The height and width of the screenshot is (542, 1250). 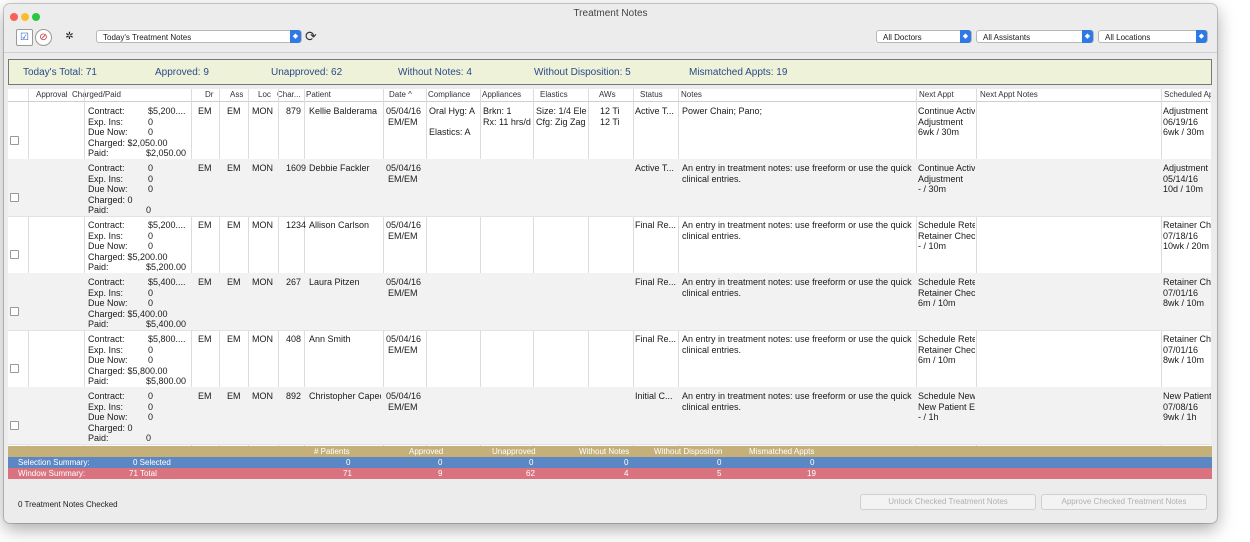 What do you see at coordinates (932, 246) in the screenshot?
I see `next-appt-cell: - / 10m` at bounding box center [932, 246].